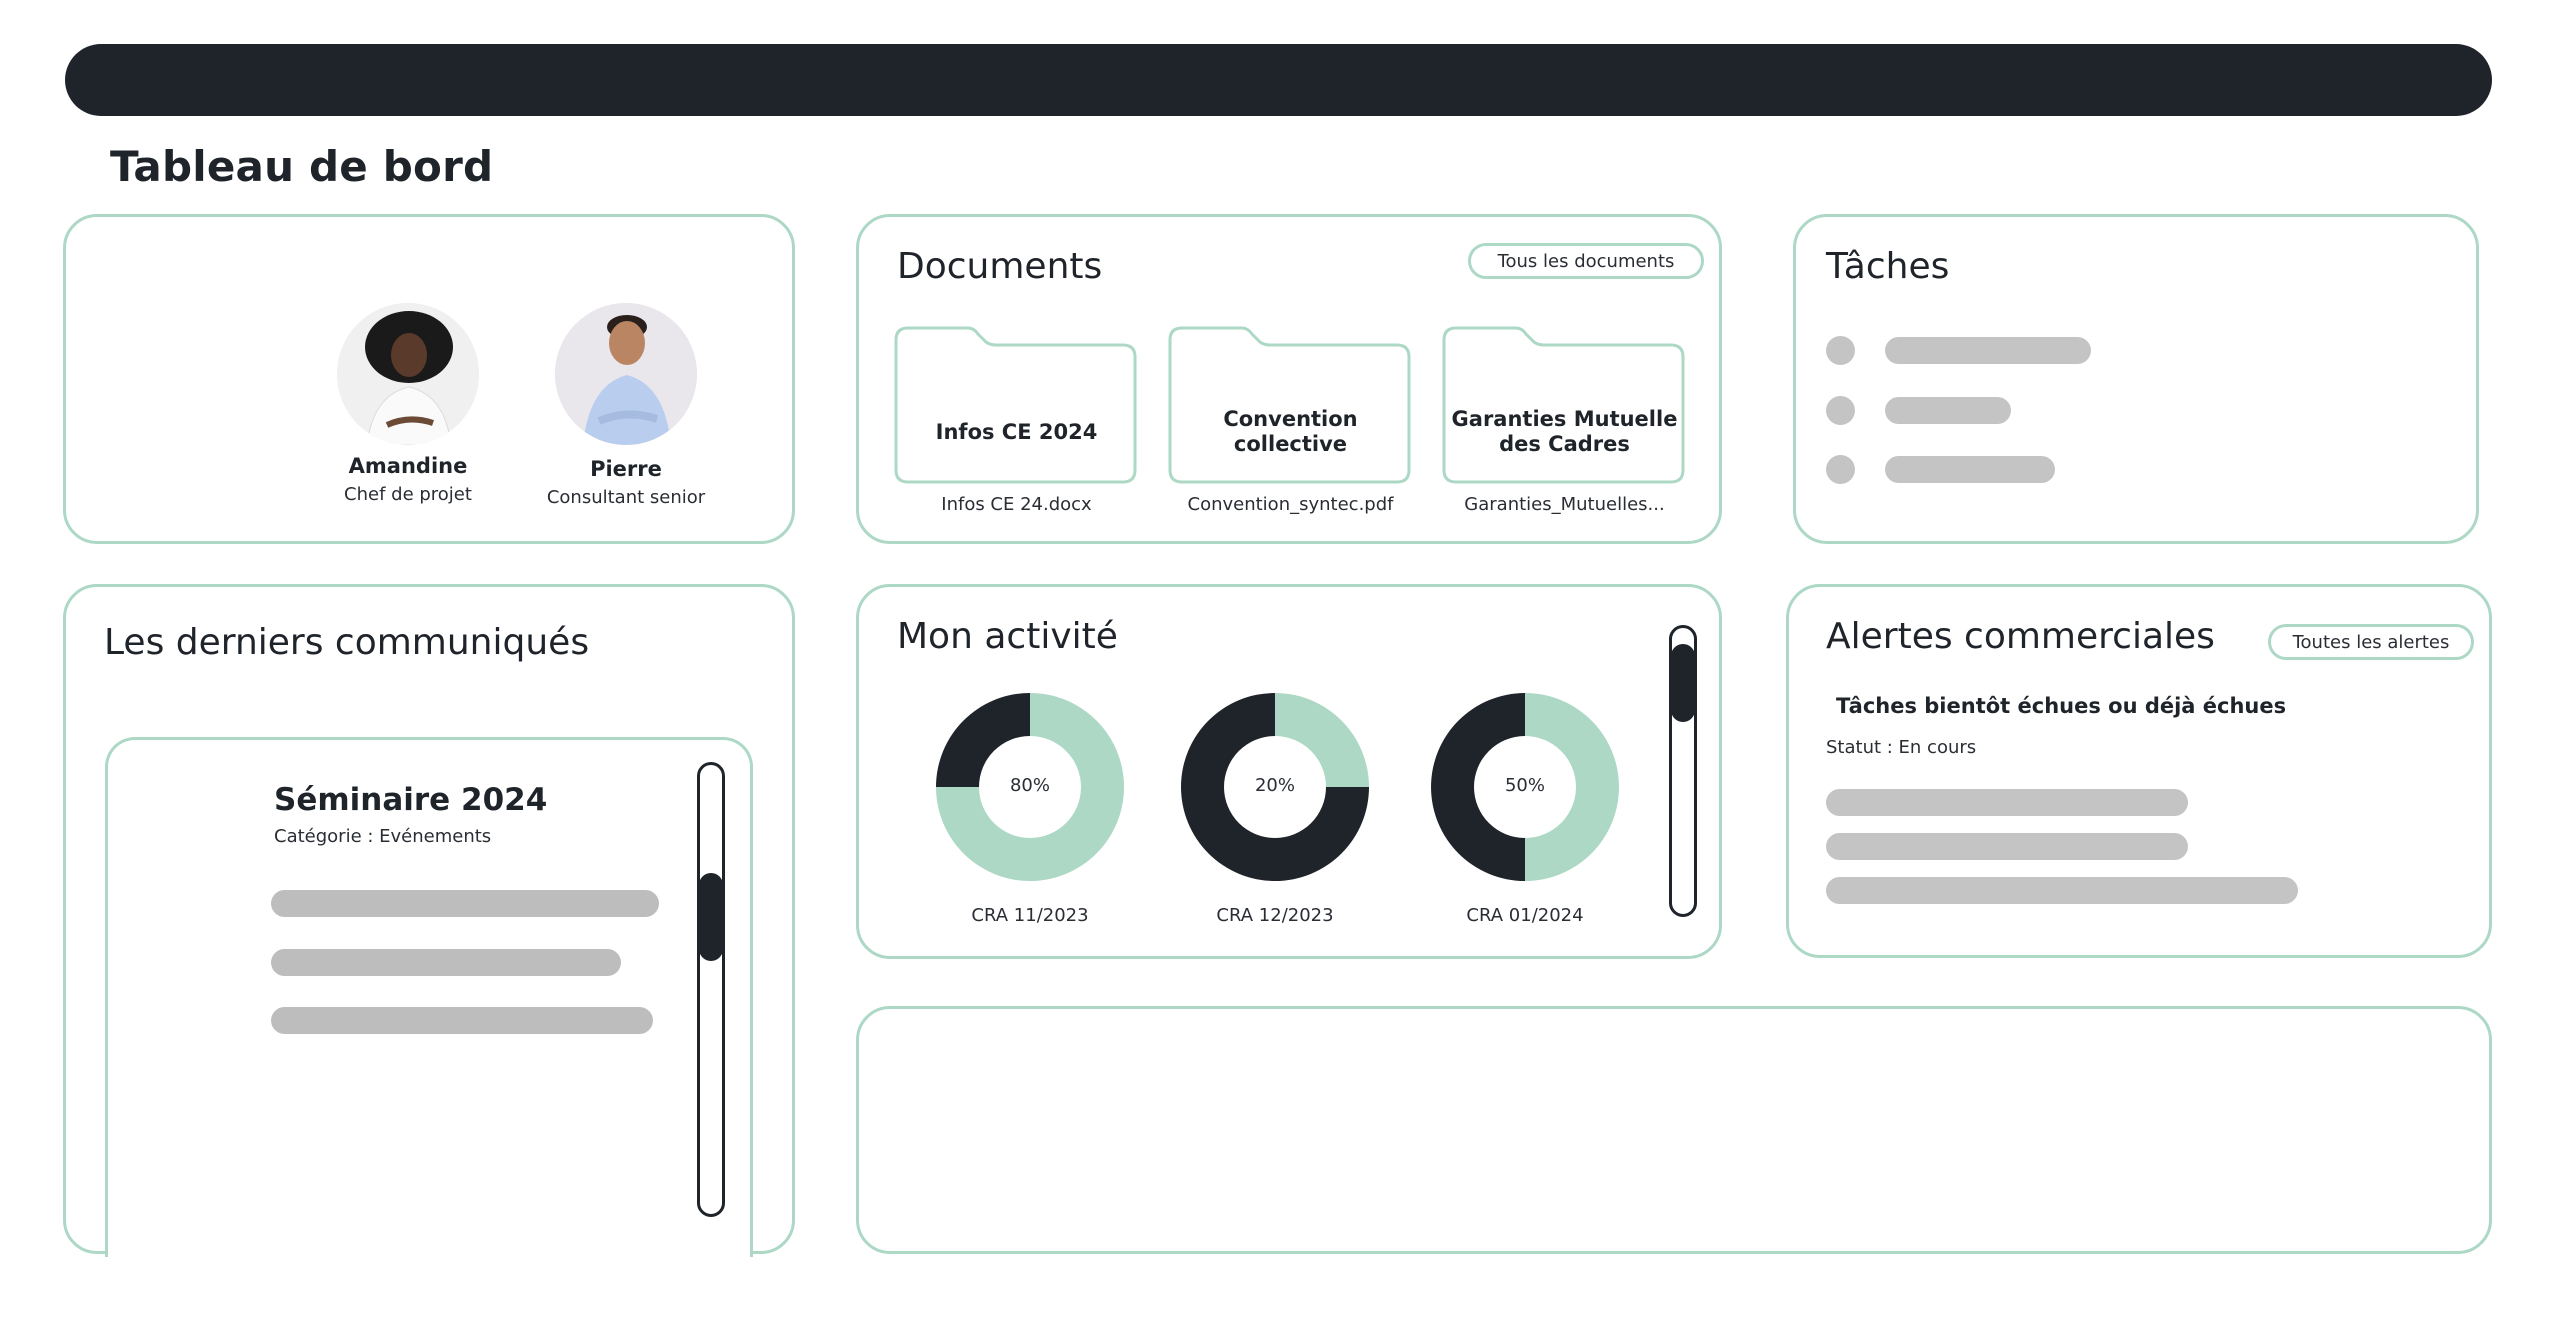 The image size is (2560, 1319). I want to click on alerts-title: Alertes commerciales, so click(2020, 636).